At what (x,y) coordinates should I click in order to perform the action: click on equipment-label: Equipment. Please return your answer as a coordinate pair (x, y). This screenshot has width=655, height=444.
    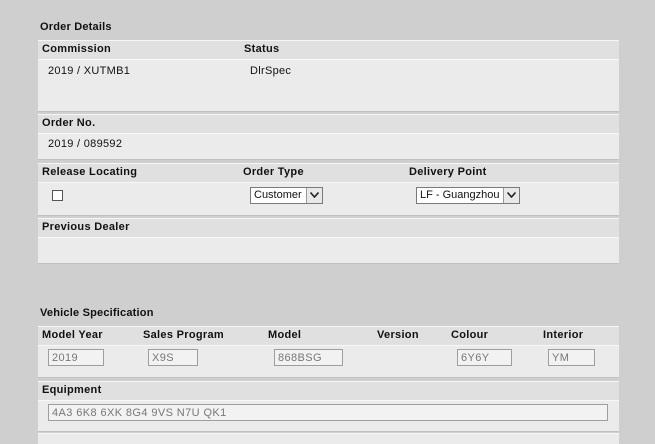
    Looking at the image, I should click on (72, 390).